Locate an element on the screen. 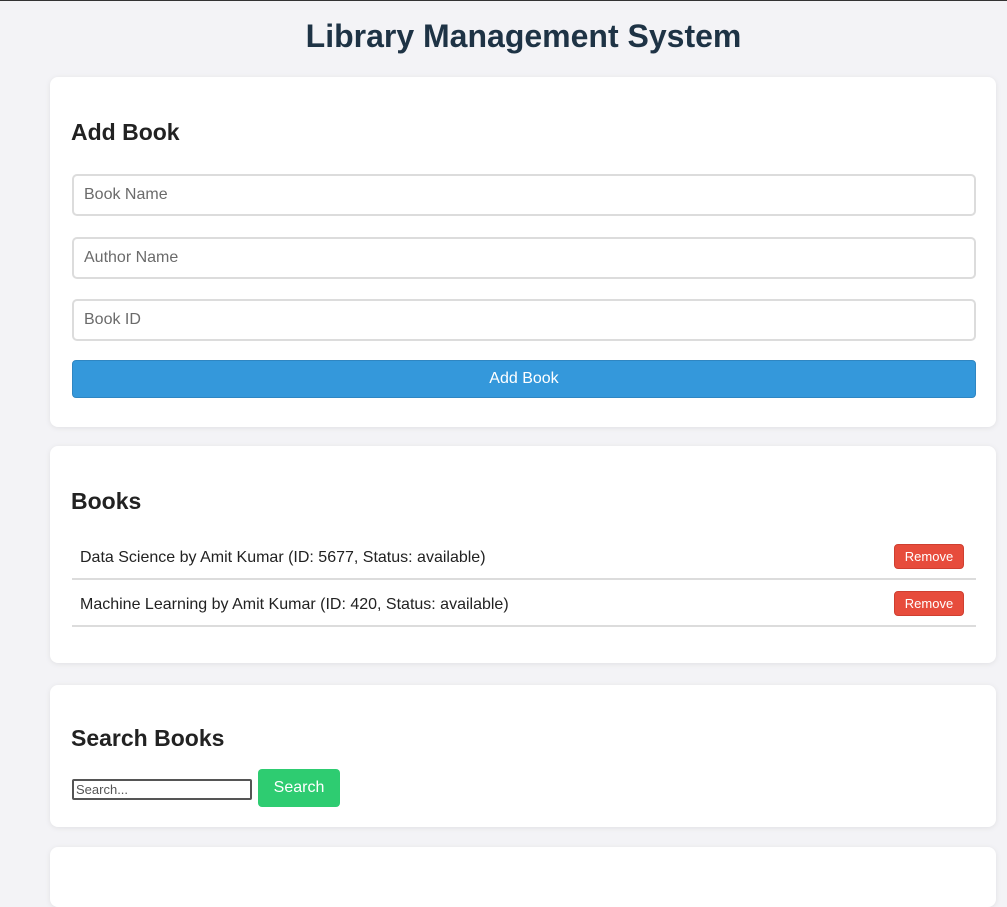 Image resolution: width=1007 pixels, height=907 pixels. books-heading: Books is located at coordinates (106, 501).